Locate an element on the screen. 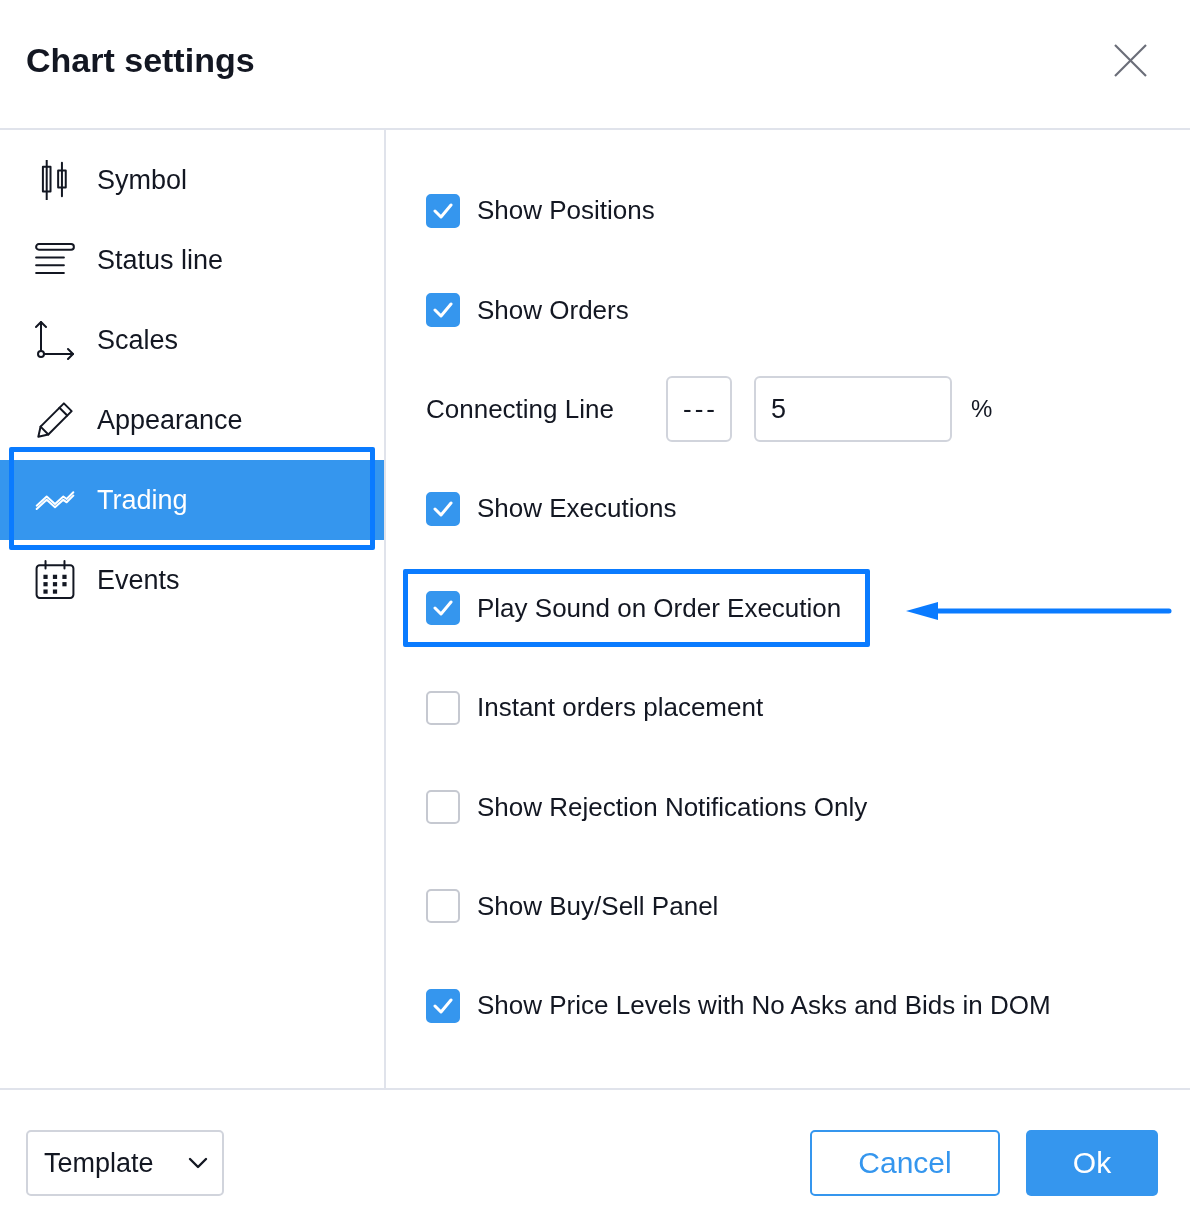 The width and height of the screenshot is (1190, 1224). sidebar-item: Events is located at coordinates (192, 580).